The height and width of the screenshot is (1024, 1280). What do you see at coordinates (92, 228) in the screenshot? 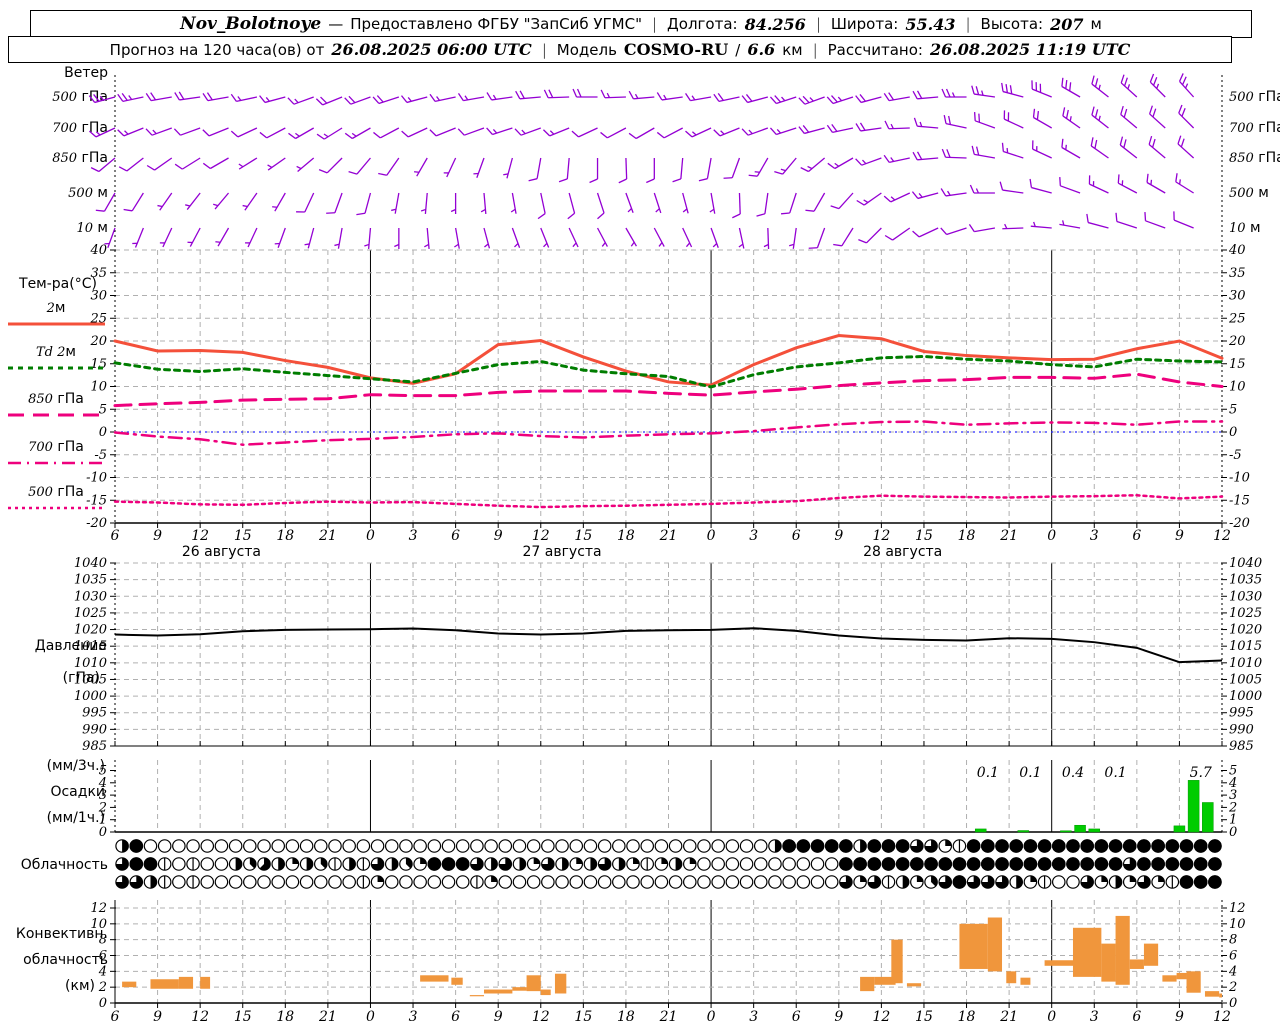
I see `wind-level-label: 10 м` at bounding box center [92, 228].